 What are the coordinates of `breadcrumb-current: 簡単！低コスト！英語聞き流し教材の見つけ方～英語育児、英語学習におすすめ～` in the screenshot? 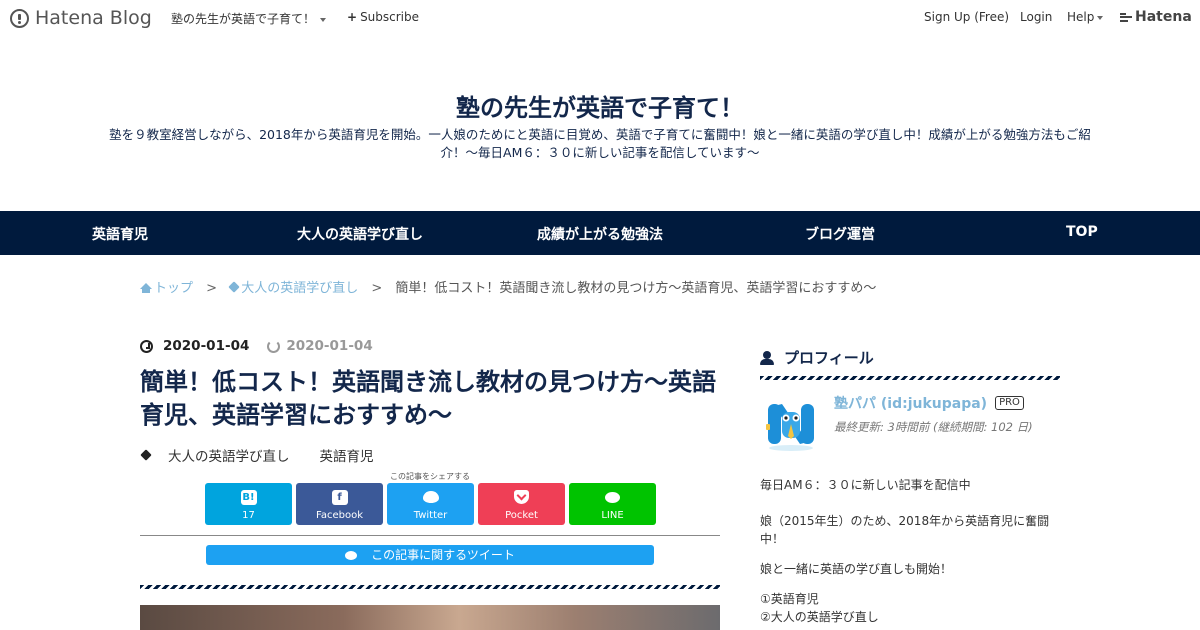 It's located at (636, 288).